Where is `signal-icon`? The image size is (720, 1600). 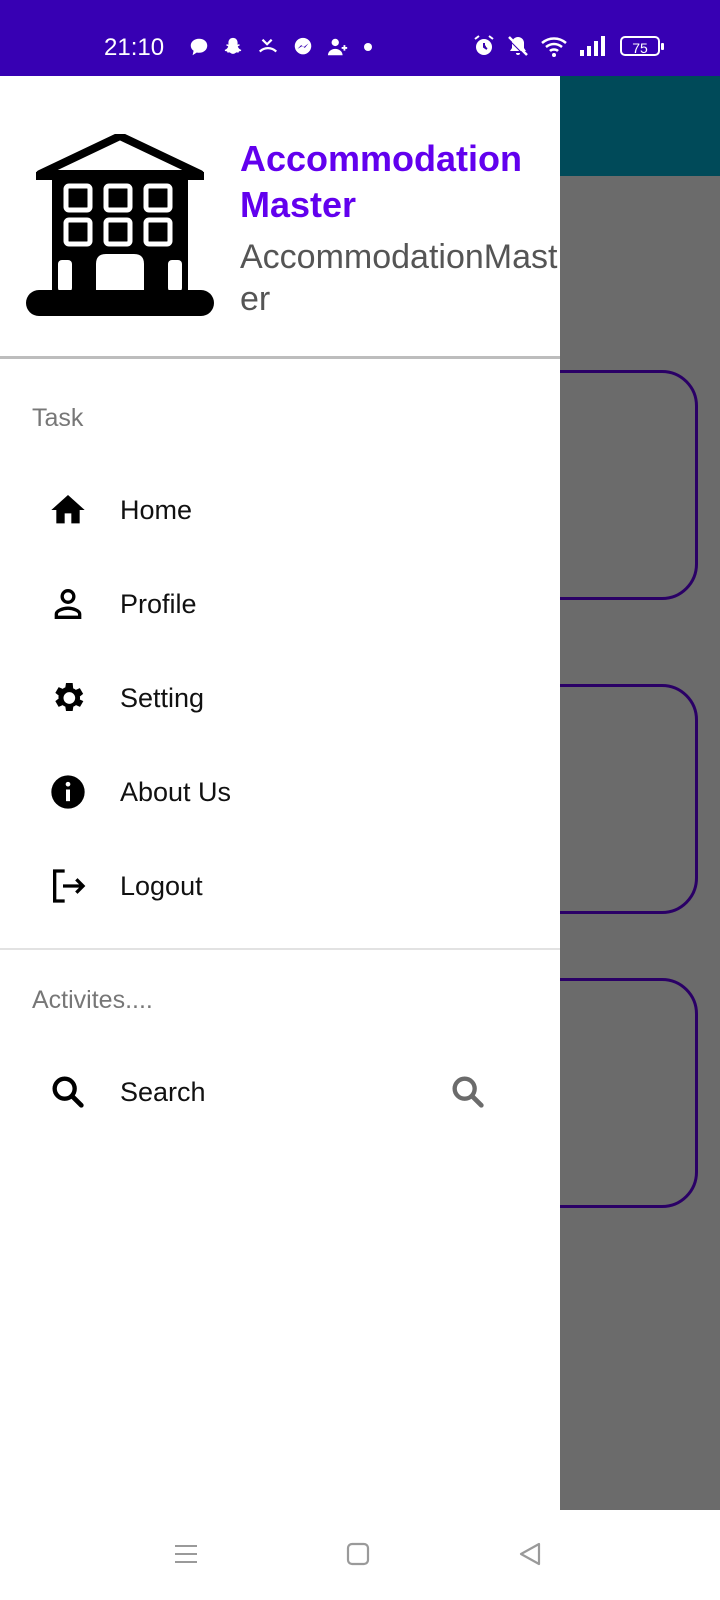
signal-icon is located at coordinates (592, 46).